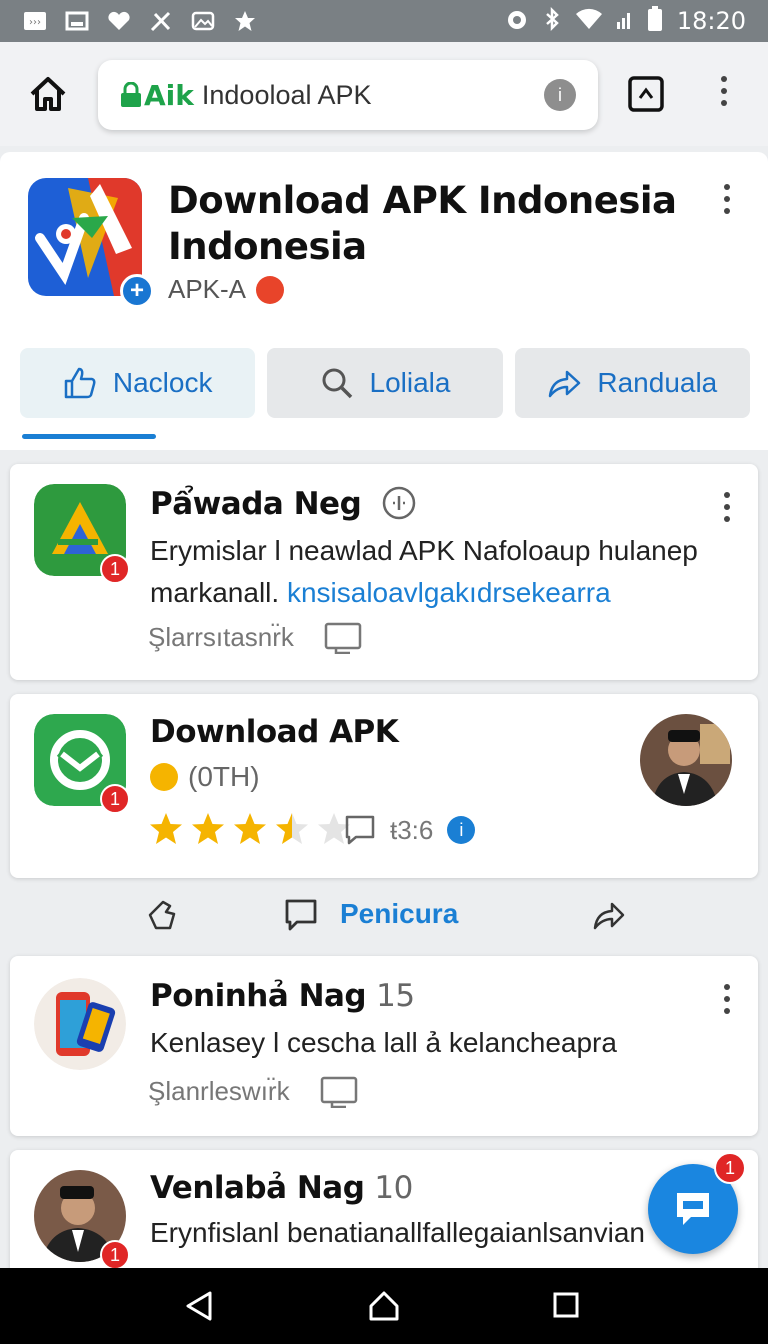  Describe the element at coordinates (161, 21) in the screenshot. I see `tools-icon` at that location.